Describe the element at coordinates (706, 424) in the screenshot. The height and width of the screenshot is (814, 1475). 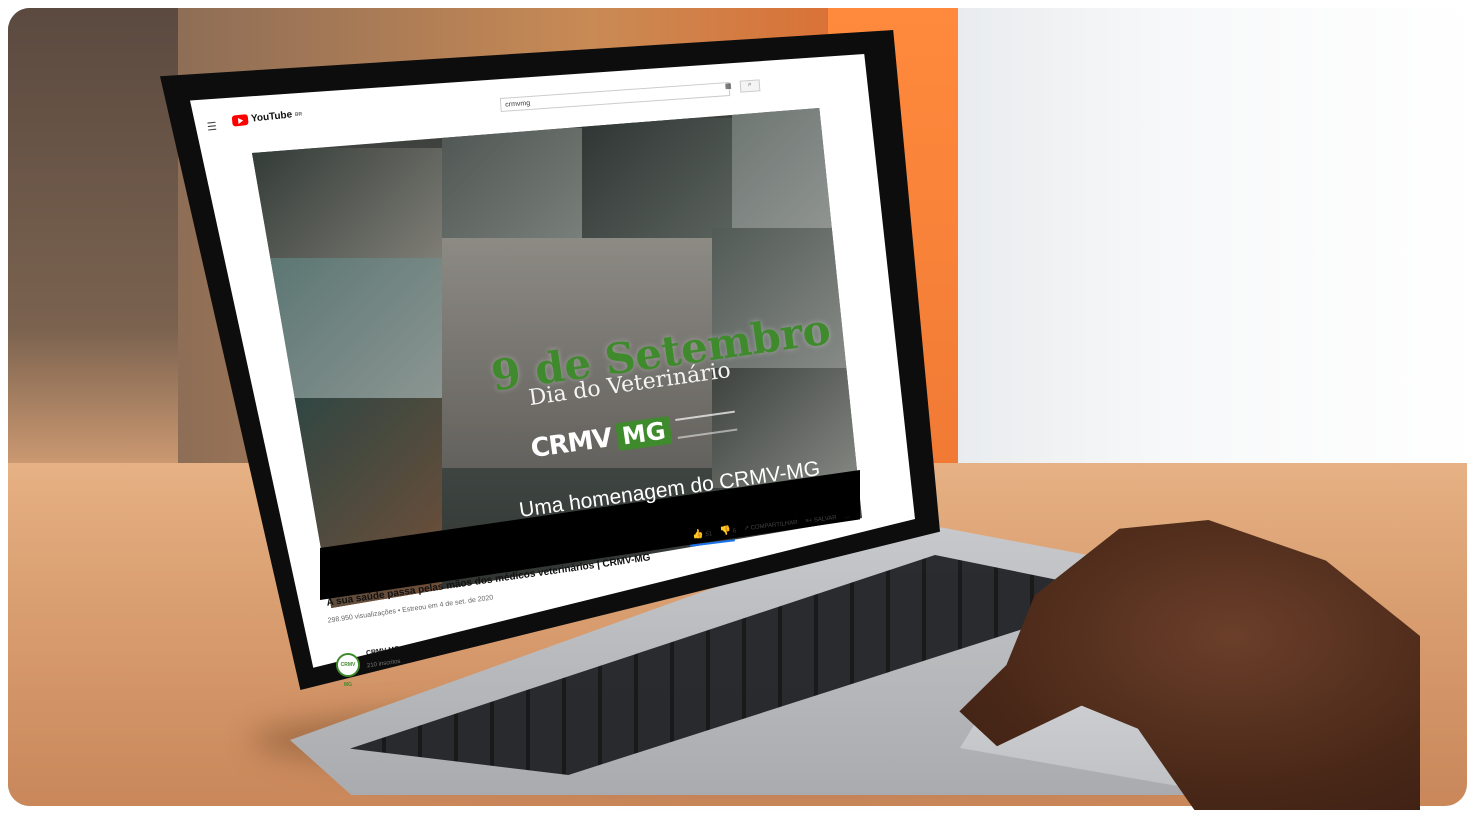
I see `brand-tagline-lines` at that location.